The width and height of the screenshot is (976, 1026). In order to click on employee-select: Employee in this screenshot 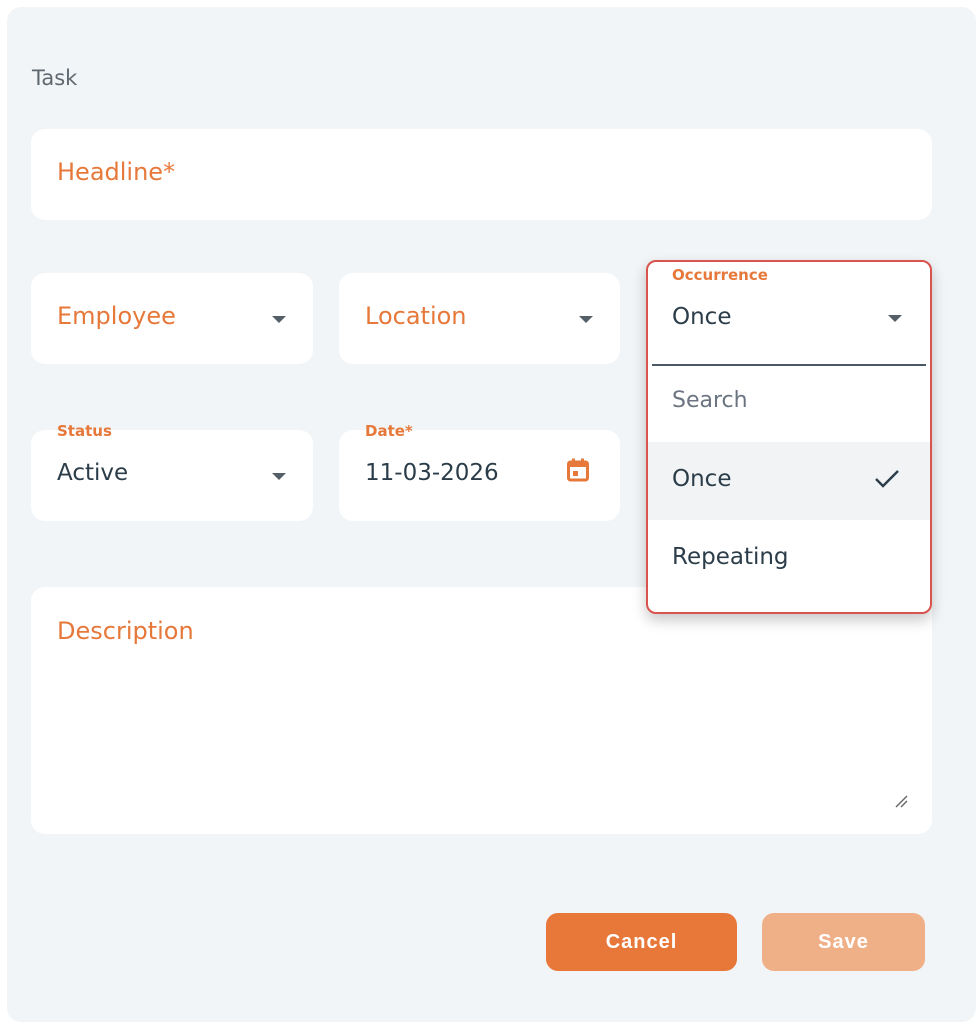, I will do `click(172, 318)`.